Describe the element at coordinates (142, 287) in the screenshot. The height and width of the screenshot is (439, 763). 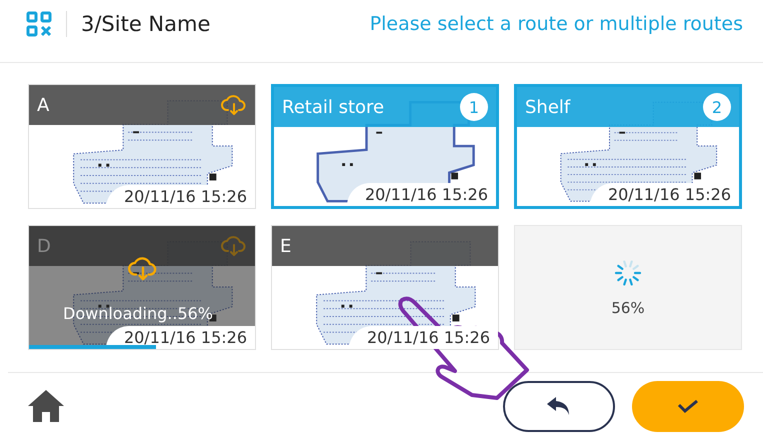
I see `route-card: D 20/11/16 15:26 Downloading..56%` at that location.